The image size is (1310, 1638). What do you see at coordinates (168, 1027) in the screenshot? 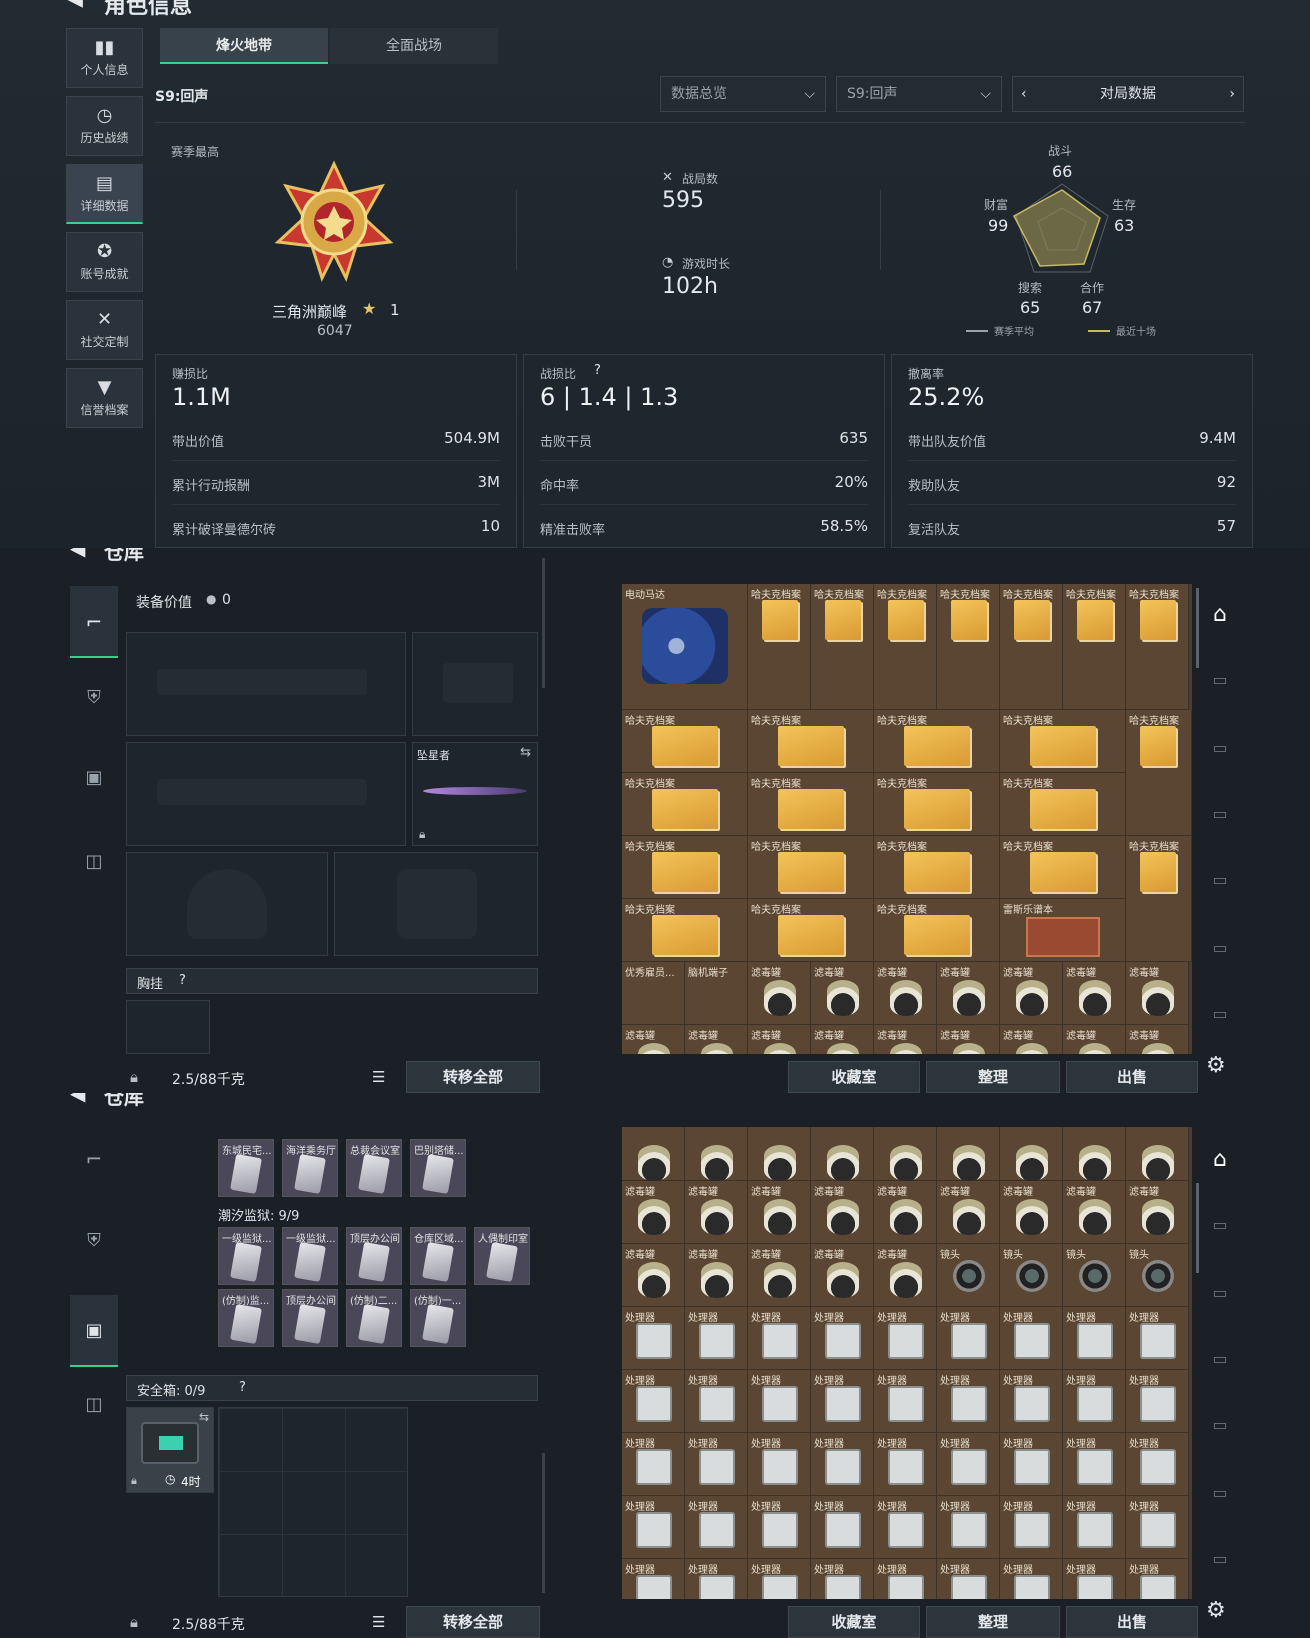
I see `chest-rig-slot` at bounding box center [168, 1027].